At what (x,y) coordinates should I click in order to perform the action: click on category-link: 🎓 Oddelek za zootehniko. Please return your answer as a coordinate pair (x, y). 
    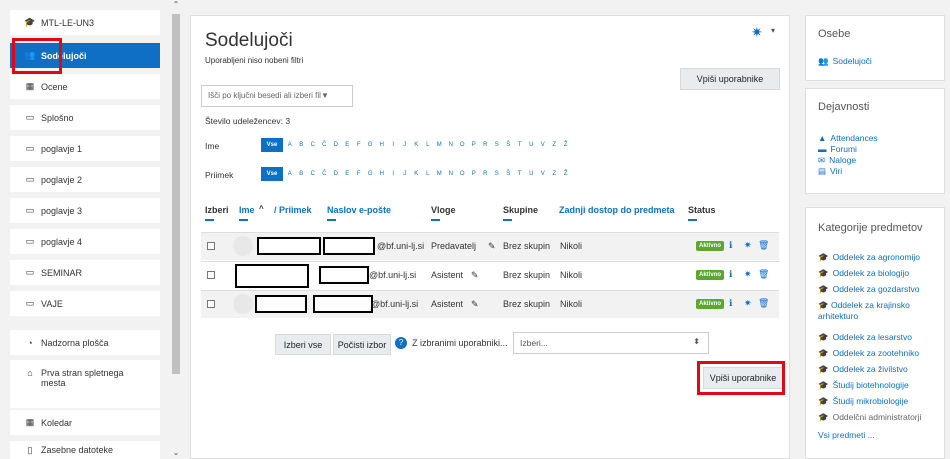
    Looking at the image, I should click on (868, 353).